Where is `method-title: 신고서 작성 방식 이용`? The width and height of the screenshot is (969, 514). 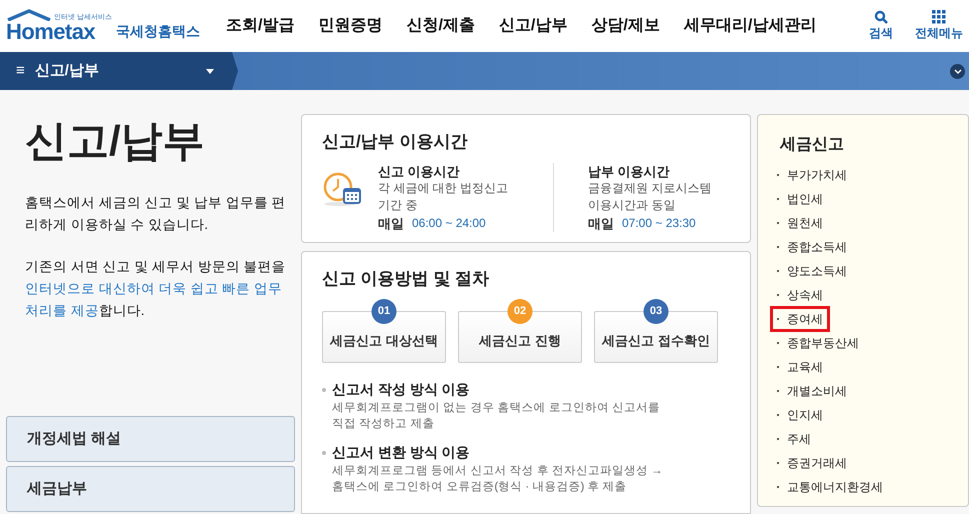 method-title: 신고서 작성 방식 이용 is located at coordinates (401, 389).